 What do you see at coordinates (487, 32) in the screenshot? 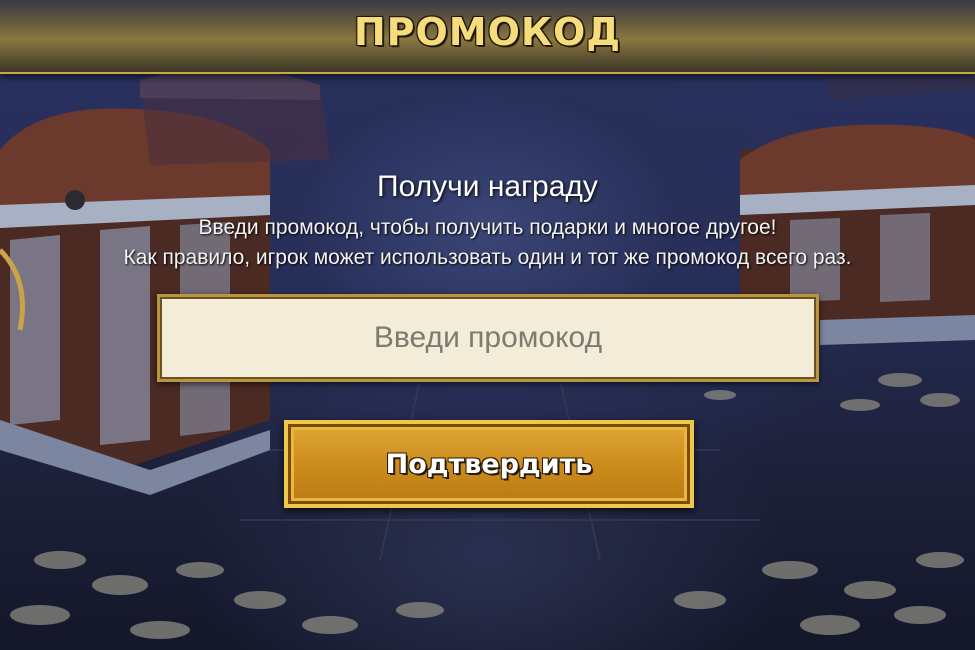
I see `page-title: ПРОМОКОД` at bounding box center [487, 32].